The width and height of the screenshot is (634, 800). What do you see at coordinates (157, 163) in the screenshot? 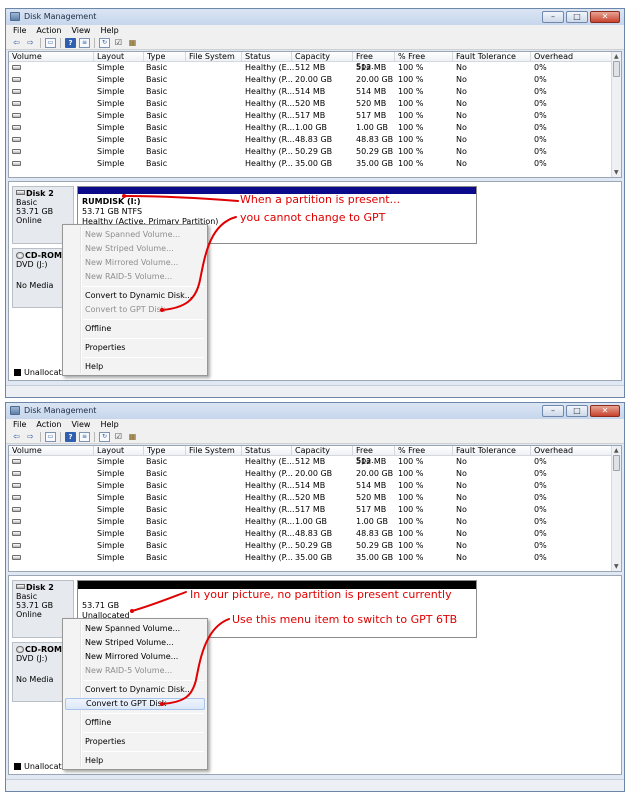
I see `cell-type: Basic` at bounding box center [157, 163].